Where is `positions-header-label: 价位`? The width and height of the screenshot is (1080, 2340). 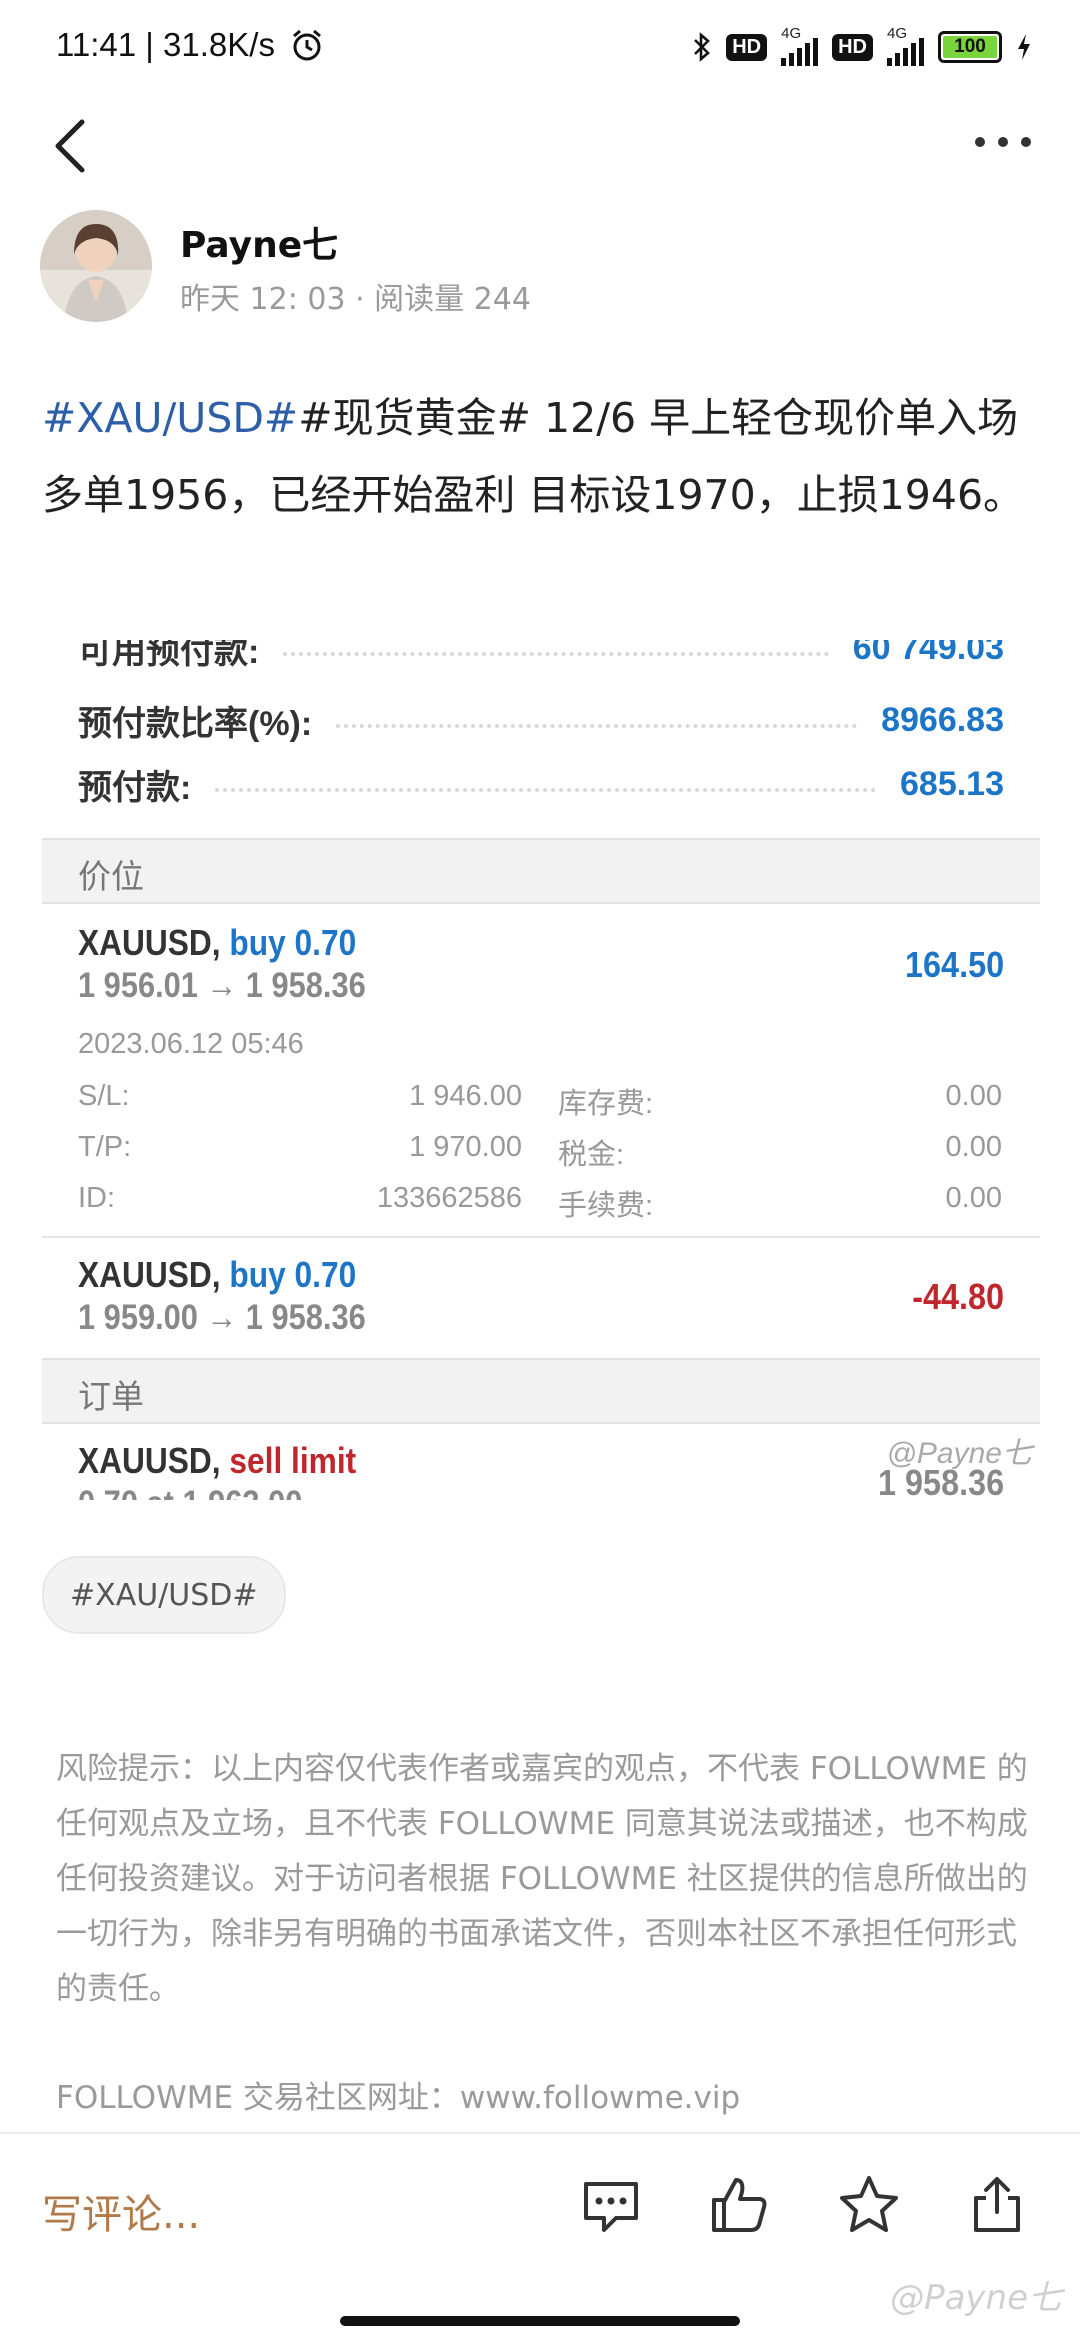 positions-header-label: 价位 is located at coordinates (111, 876).